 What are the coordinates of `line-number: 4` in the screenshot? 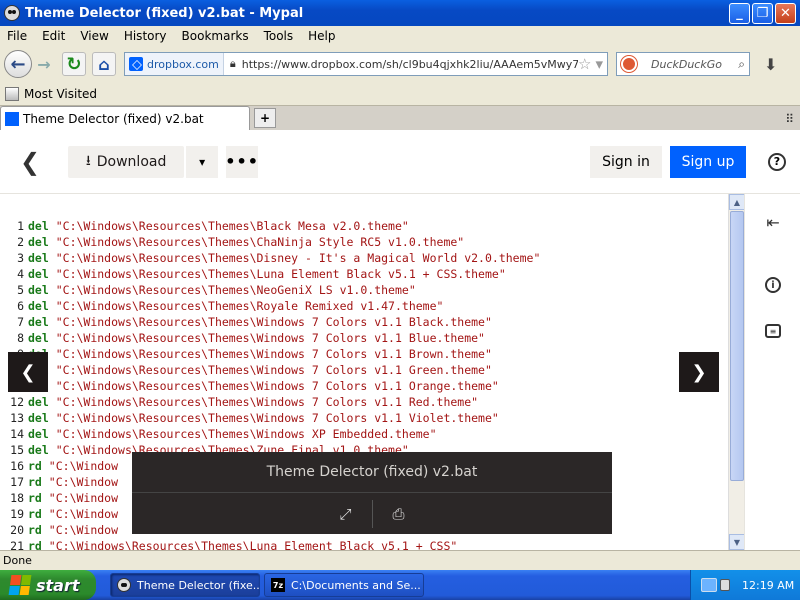 It's located at (20, 274).